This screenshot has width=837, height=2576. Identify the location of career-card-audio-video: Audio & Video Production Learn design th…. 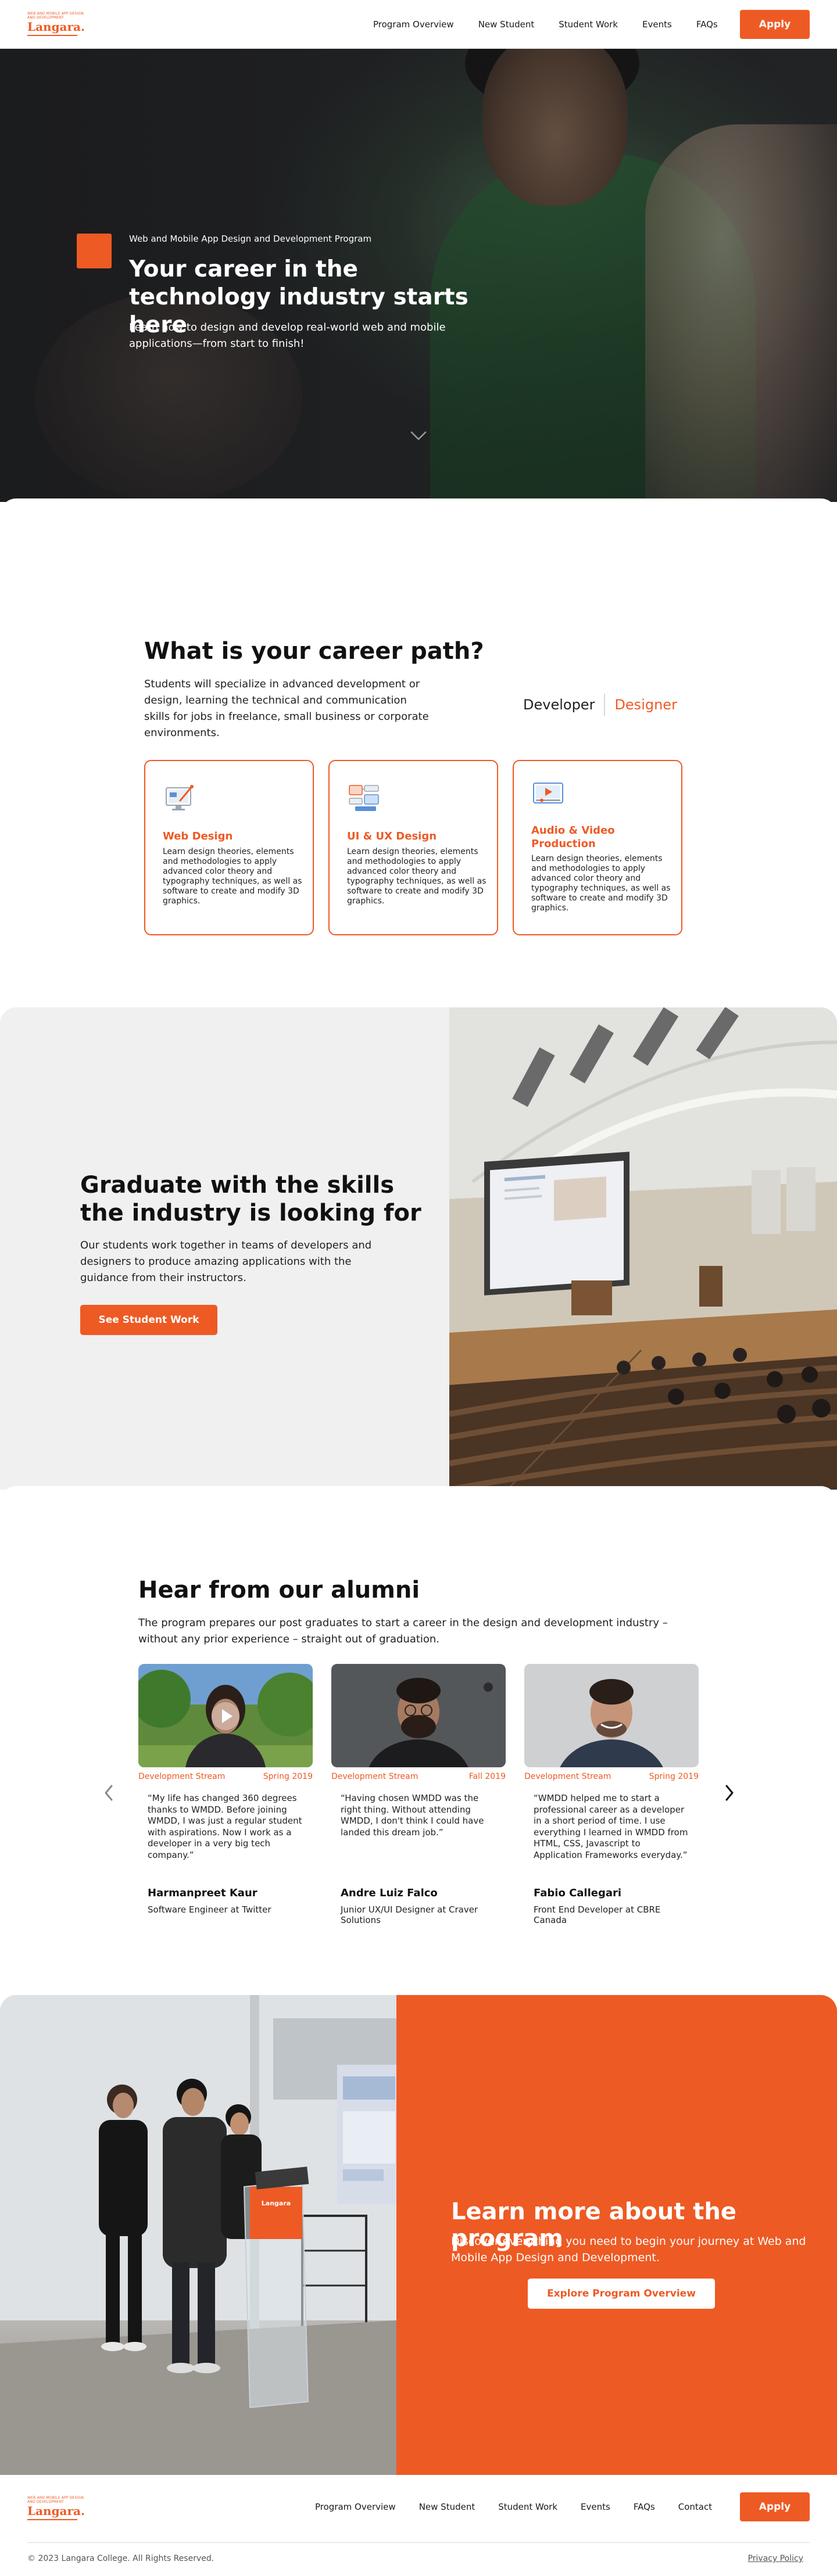
(598, 847).